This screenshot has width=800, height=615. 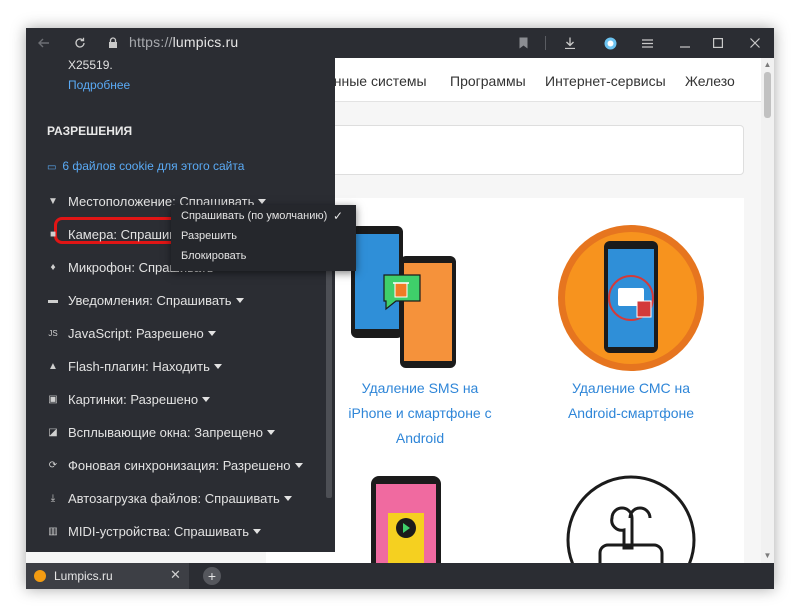 I want to click on permission-label: Уведомления:, so click(x=110, y=300).